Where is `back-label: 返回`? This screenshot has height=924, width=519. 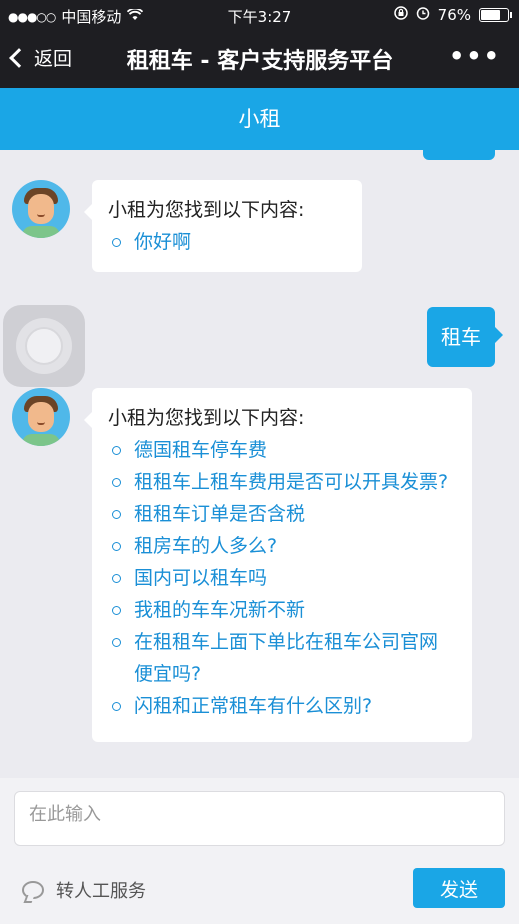 back-label: 返回 is located at coordinates (53, 59).